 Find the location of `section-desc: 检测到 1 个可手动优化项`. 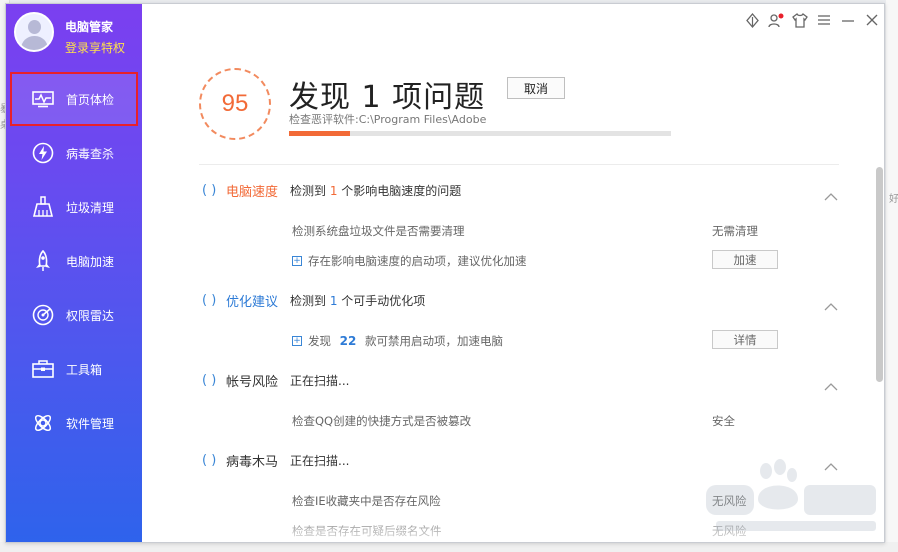

section-desc: 检测到 1 个可手动优化项 is located at coordinates (358, 300).